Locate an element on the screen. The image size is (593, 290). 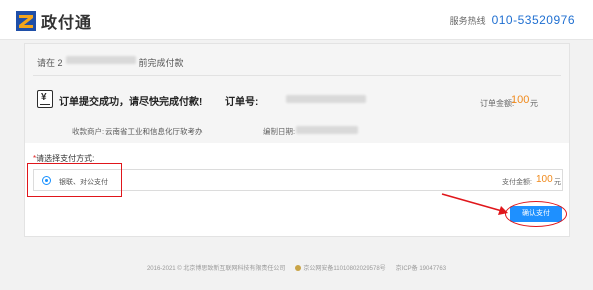
pay-deadline: 请在 2 前完成付款 is located at coordinates (110, 62).